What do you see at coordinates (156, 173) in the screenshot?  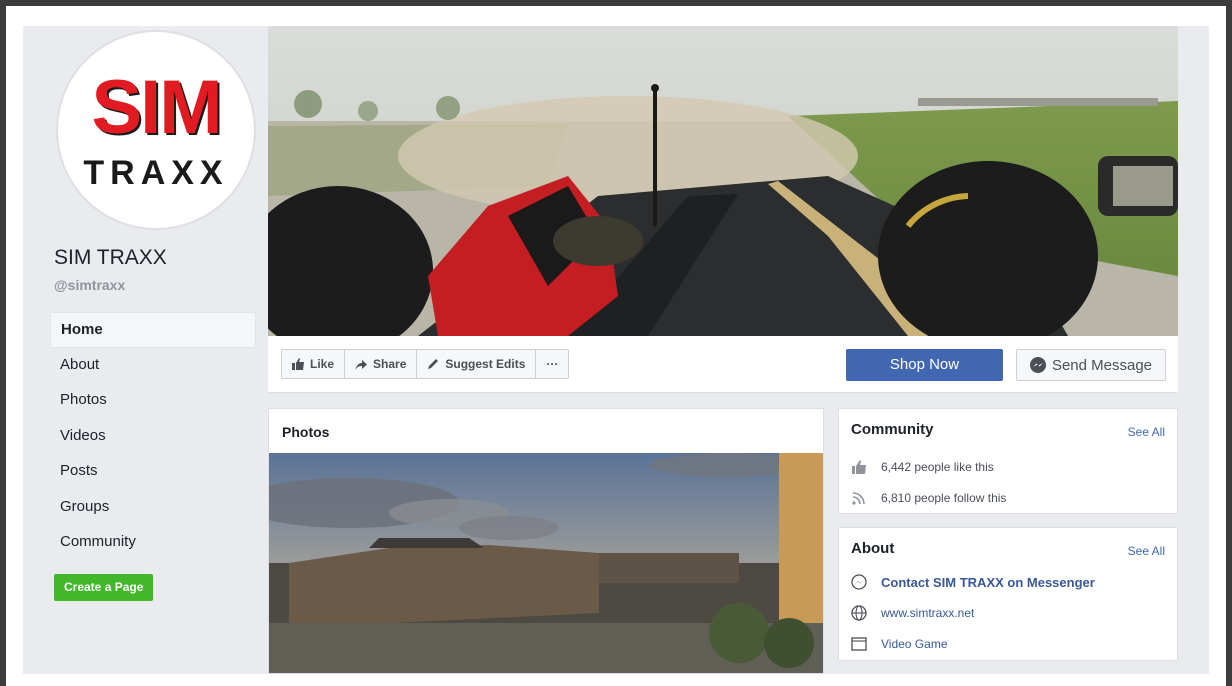 I see `logo-traxx-text: TRAXX` at bounding box center [156, 173].